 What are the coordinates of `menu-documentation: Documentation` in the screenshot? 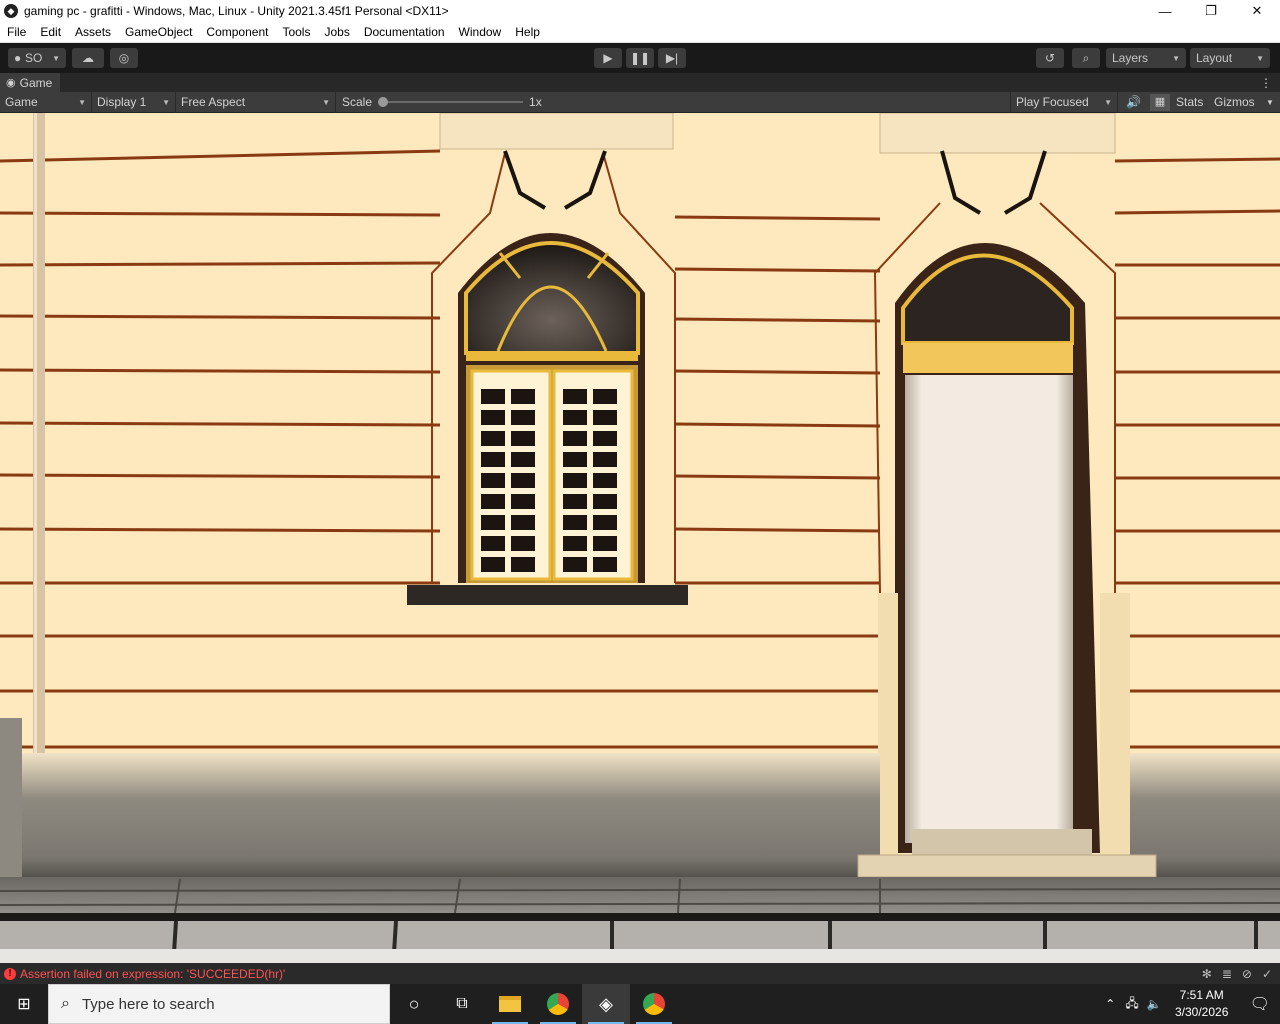 It's located at (404, 32).